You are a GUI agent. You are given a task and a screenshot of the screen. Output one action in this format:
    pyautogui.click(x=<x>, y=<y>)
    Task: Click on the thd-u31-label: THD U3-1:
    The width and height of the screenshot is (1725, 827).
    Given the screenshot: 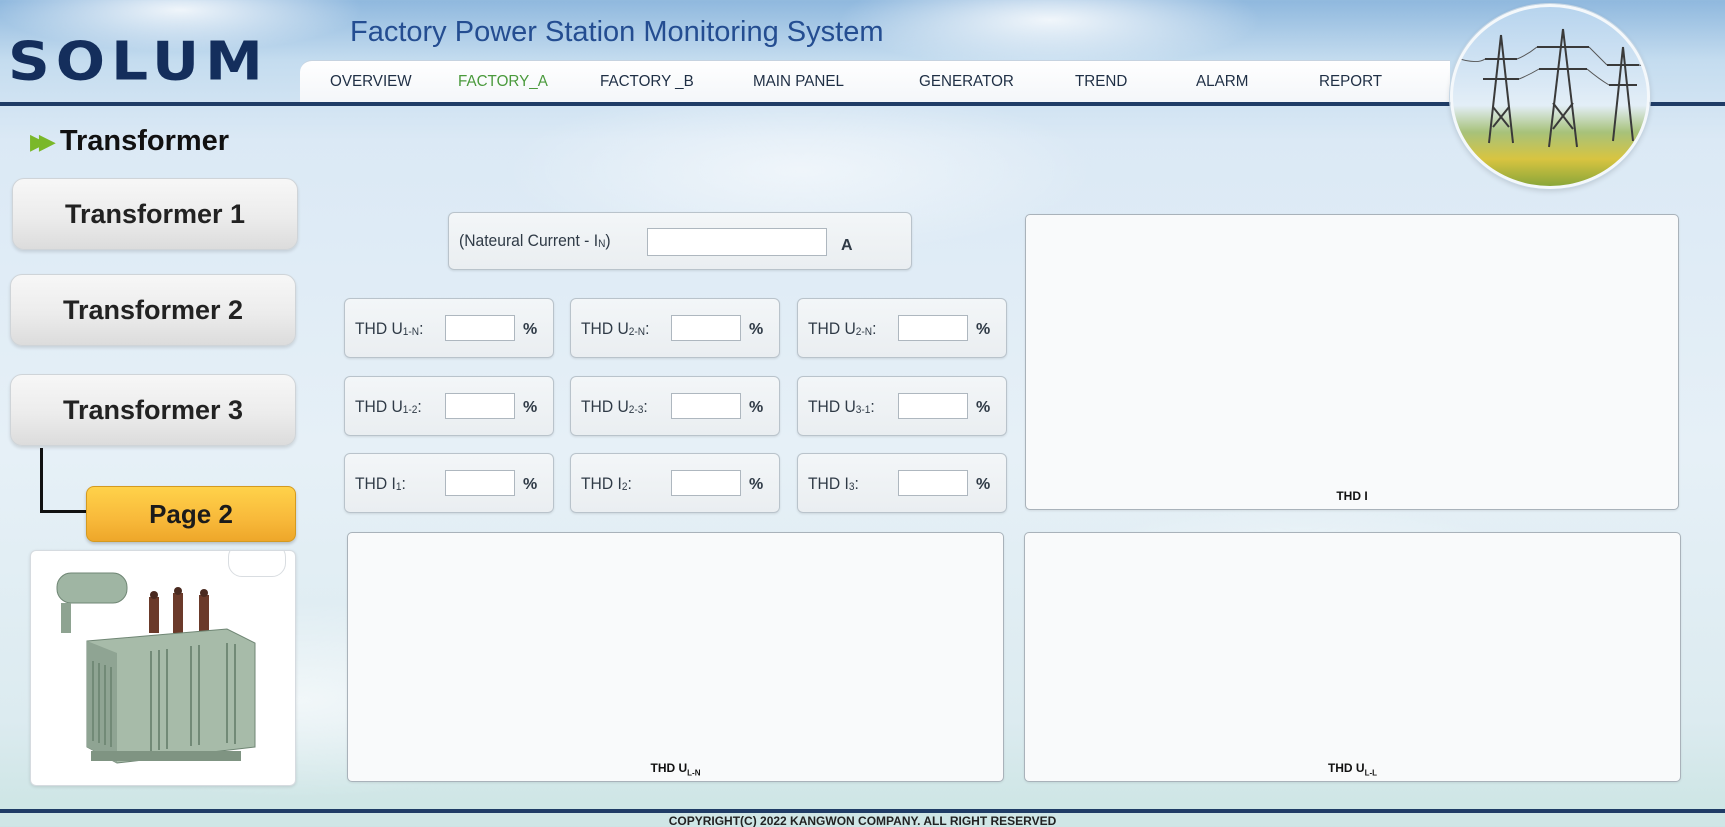 What is the action you would take?
    pyautogui.click(x=841, y=406)
    